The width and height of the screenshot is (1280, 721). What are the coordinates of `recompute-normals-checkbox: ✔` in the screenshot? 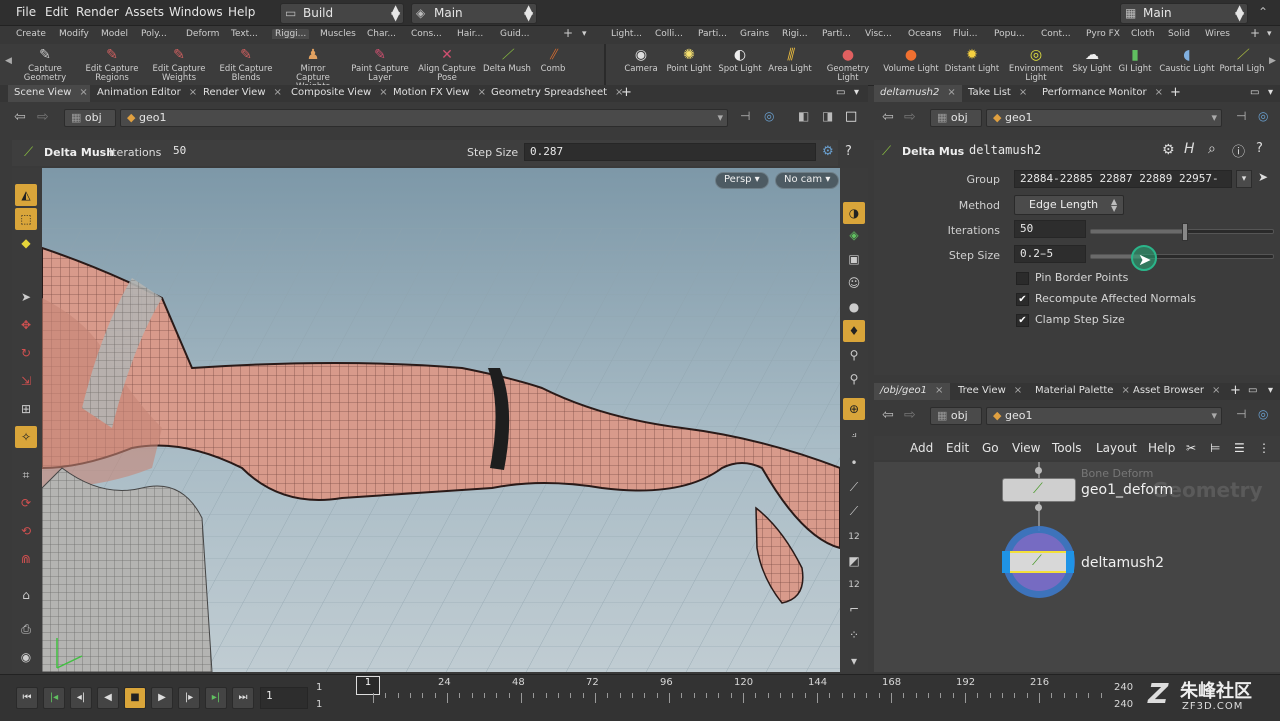 It's located at (1022, 299).